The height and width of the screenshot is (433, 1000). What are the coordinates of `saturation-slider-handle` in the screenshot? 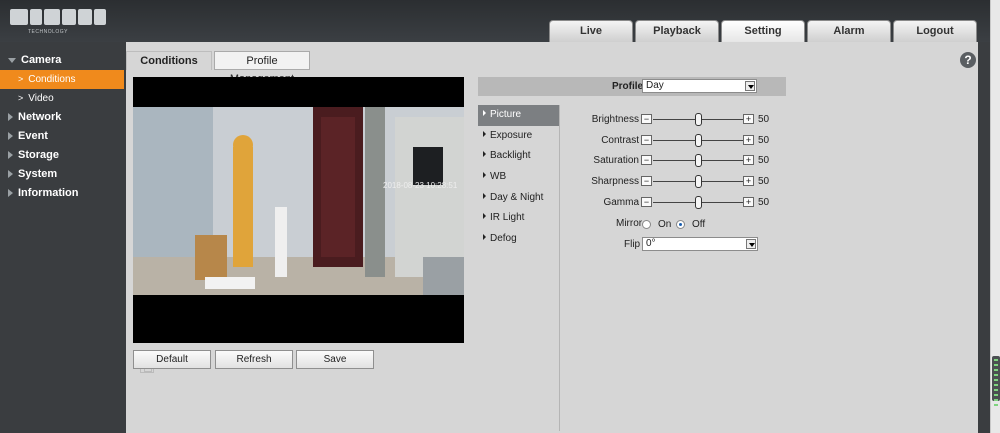 It's located at (698, 160).